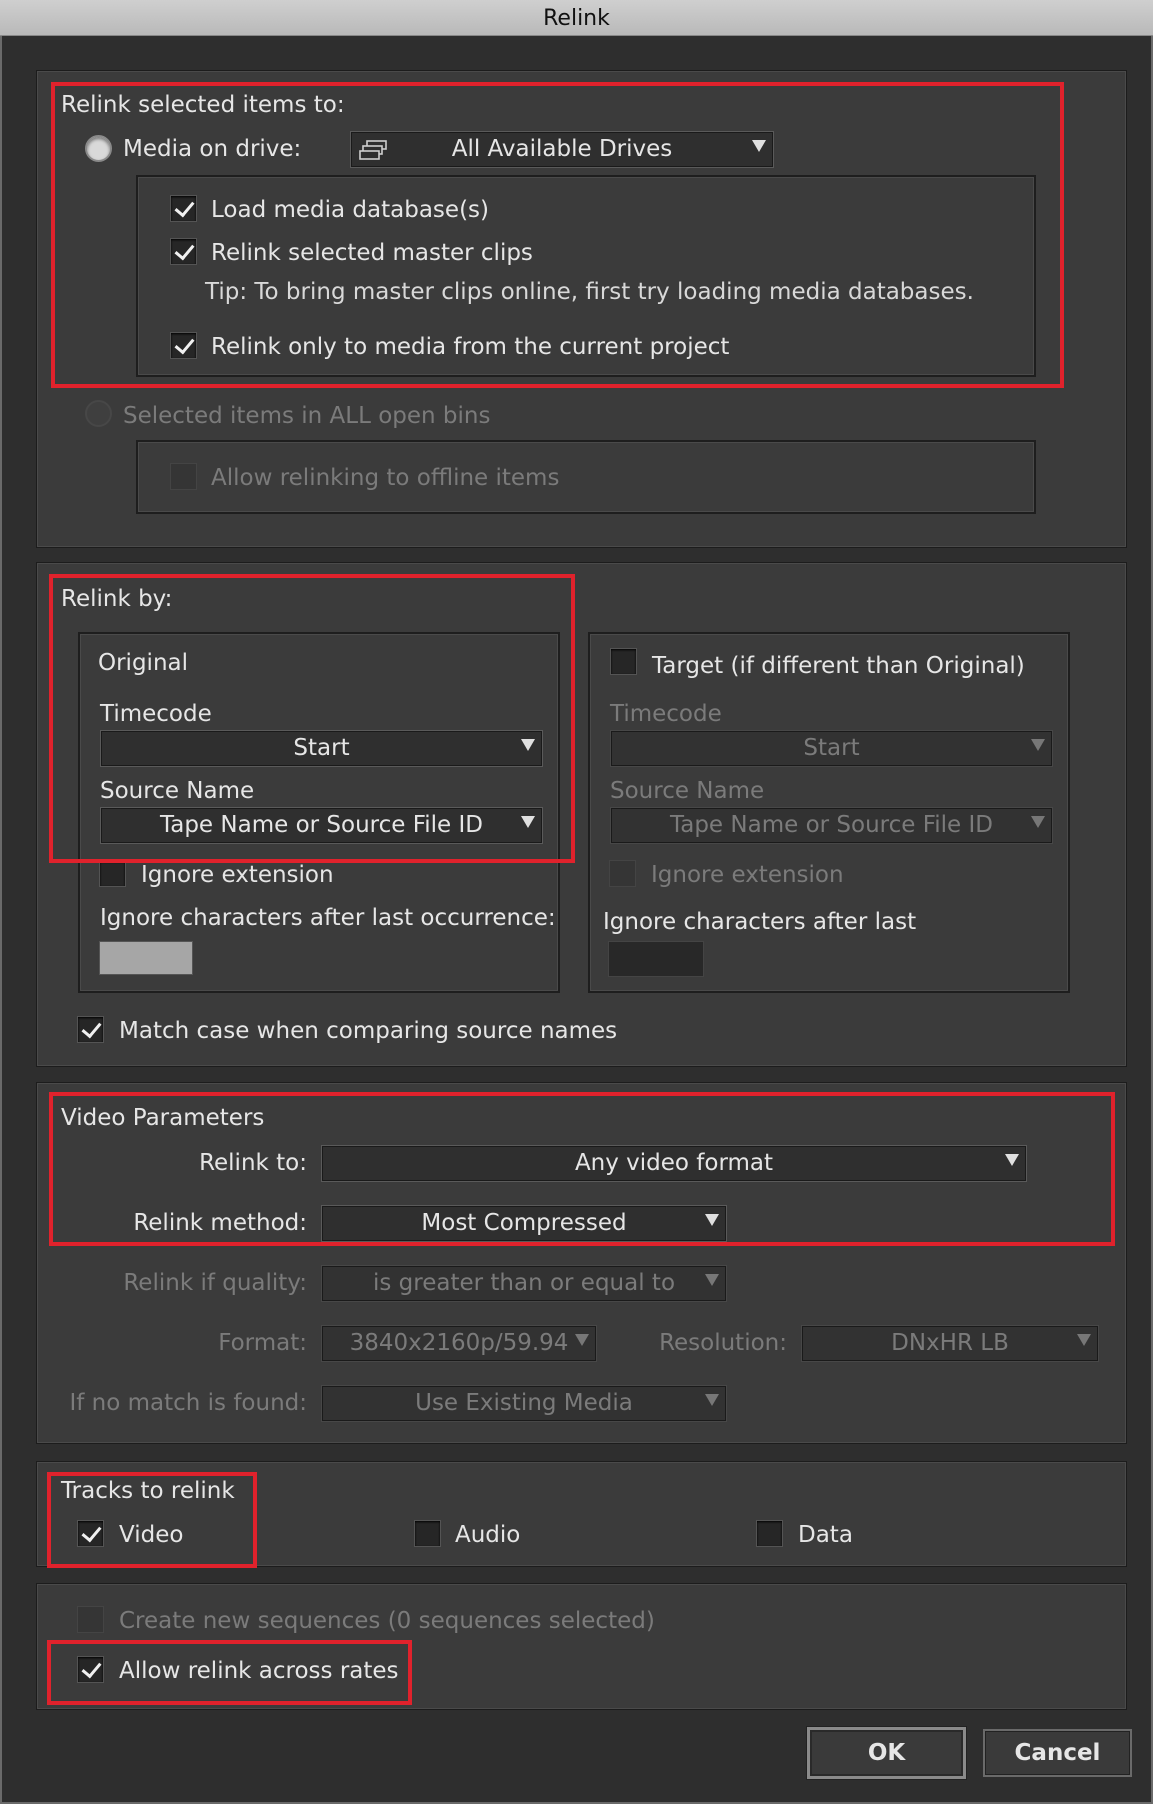  I want to click on relink-if-quality-select: is greater than or equal to, so click(524, 1283).